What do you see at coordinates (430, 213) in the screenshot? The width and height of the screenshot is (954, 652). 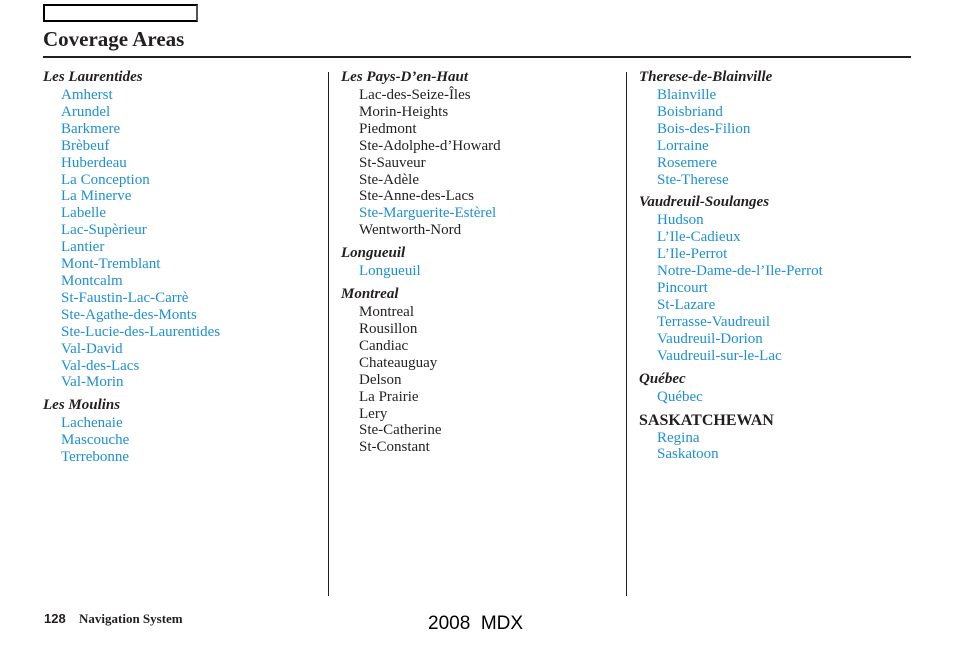 I see `city-link: Ste-Marguerite-Estèrel` at bounding box center [430, 213].